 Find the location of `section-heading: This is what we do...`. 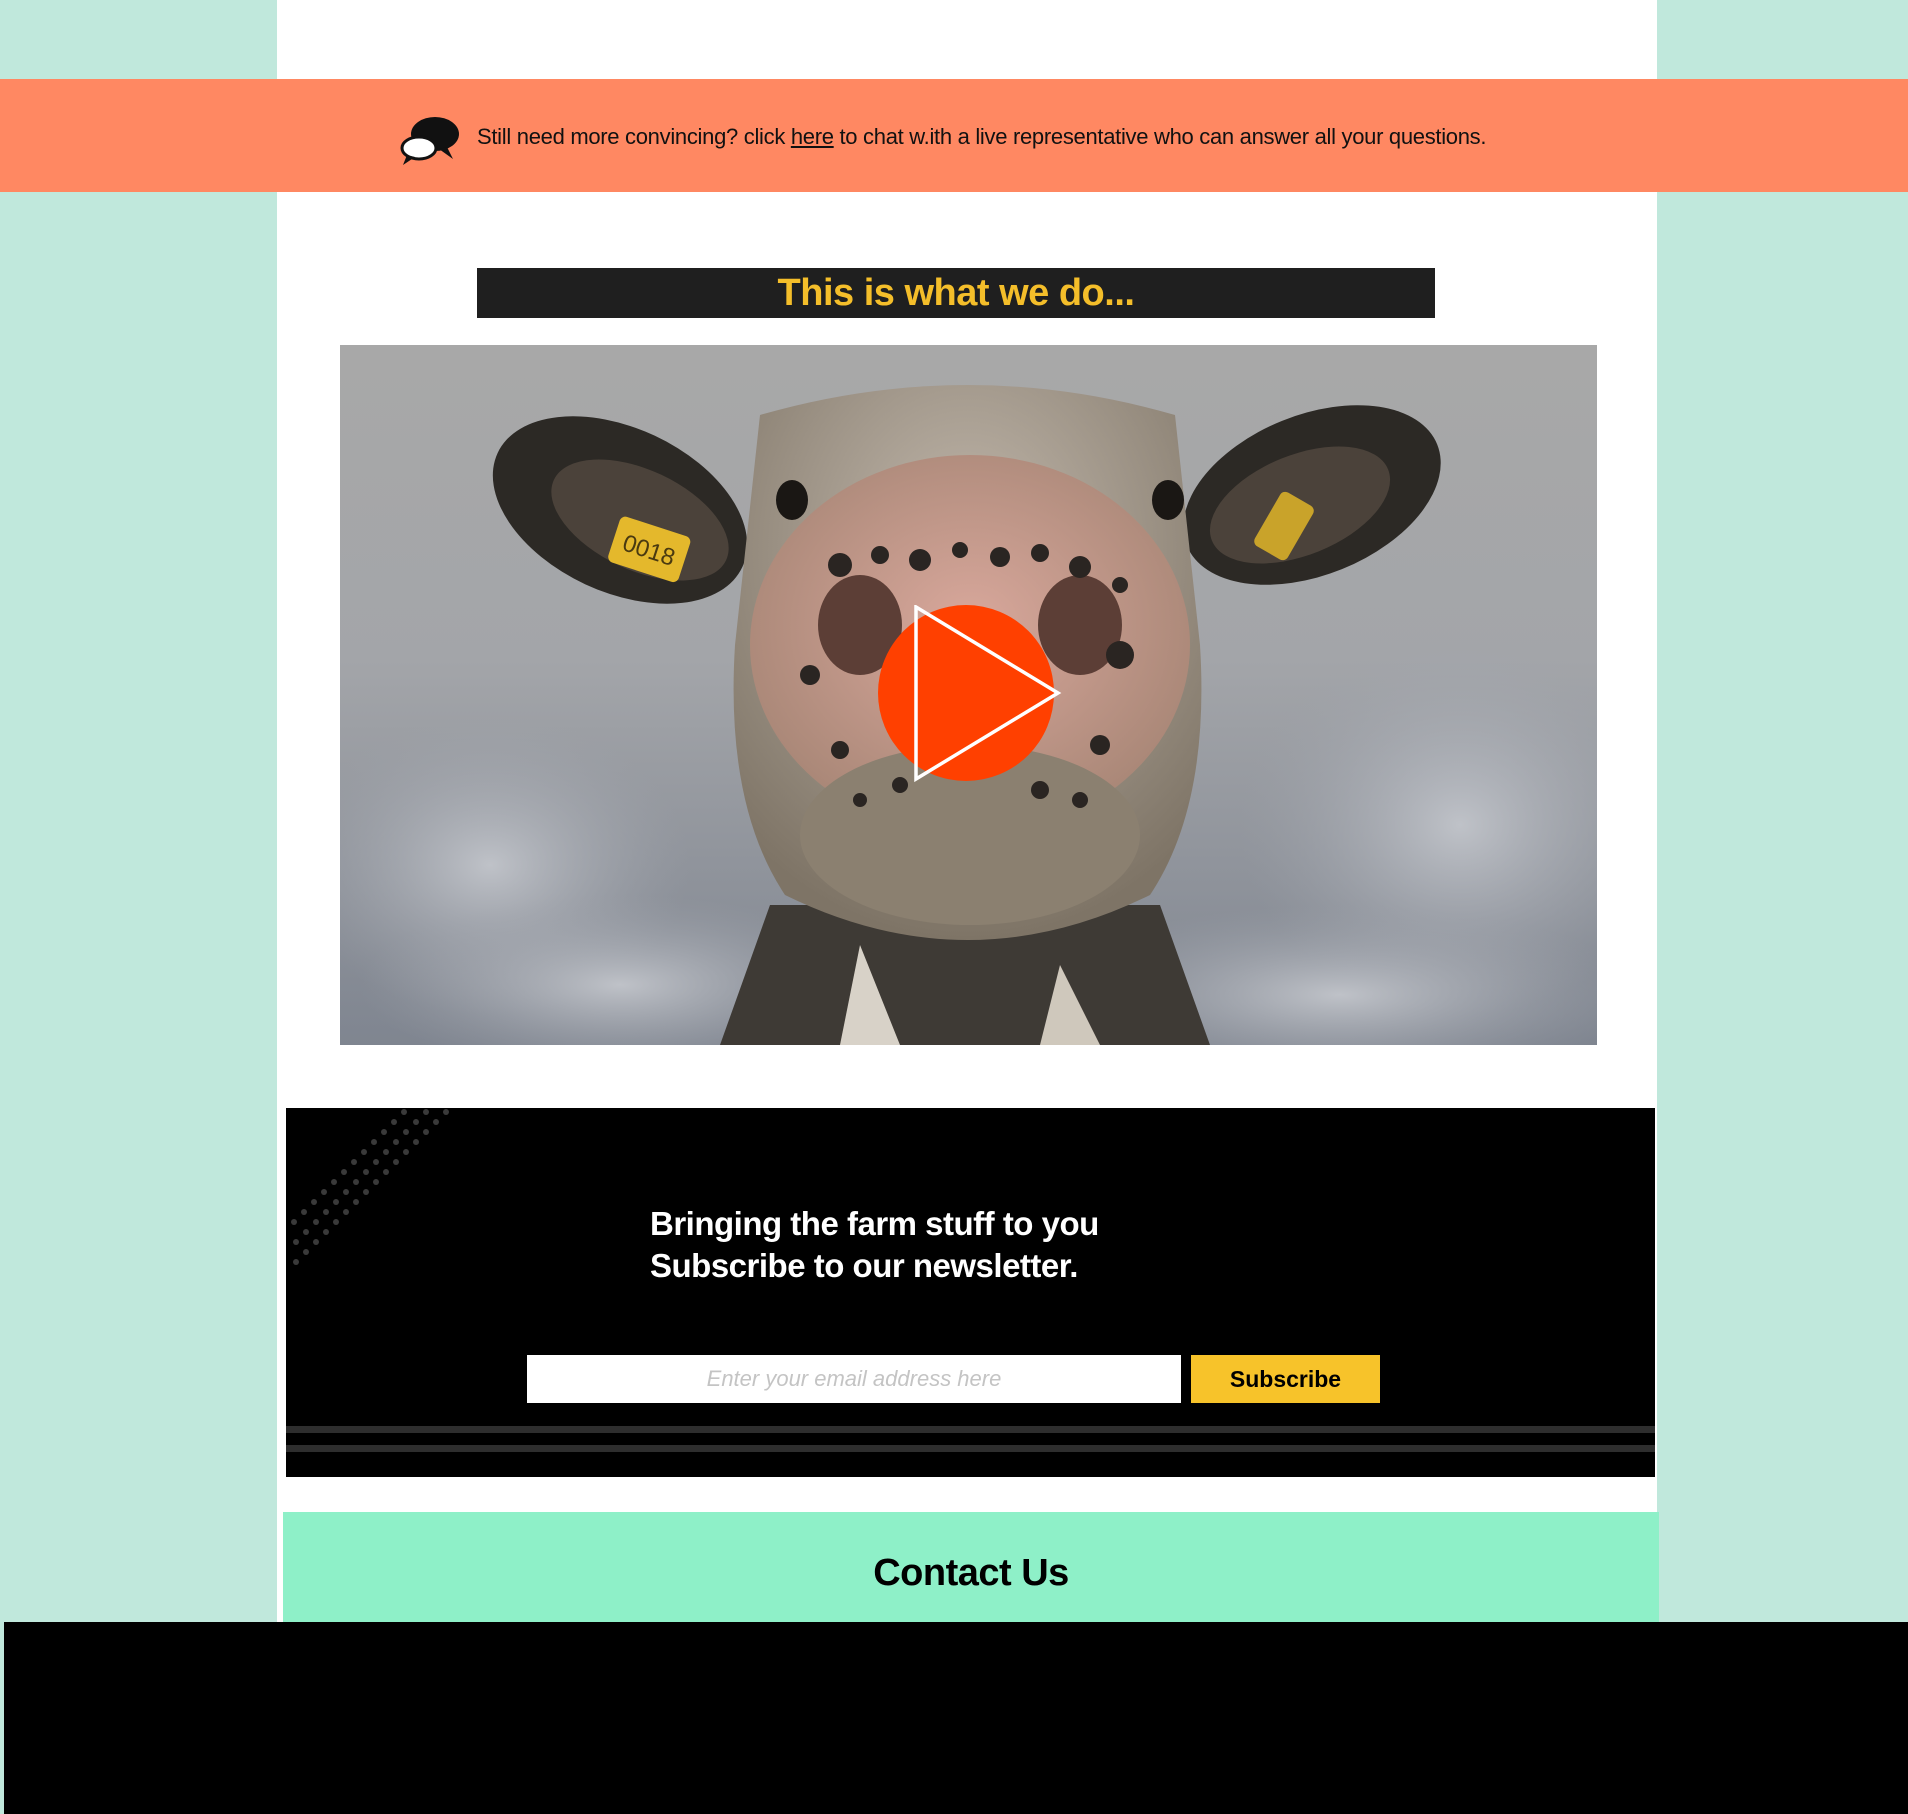

section-heading: This is what we do... is located at coordinates (956, 292).